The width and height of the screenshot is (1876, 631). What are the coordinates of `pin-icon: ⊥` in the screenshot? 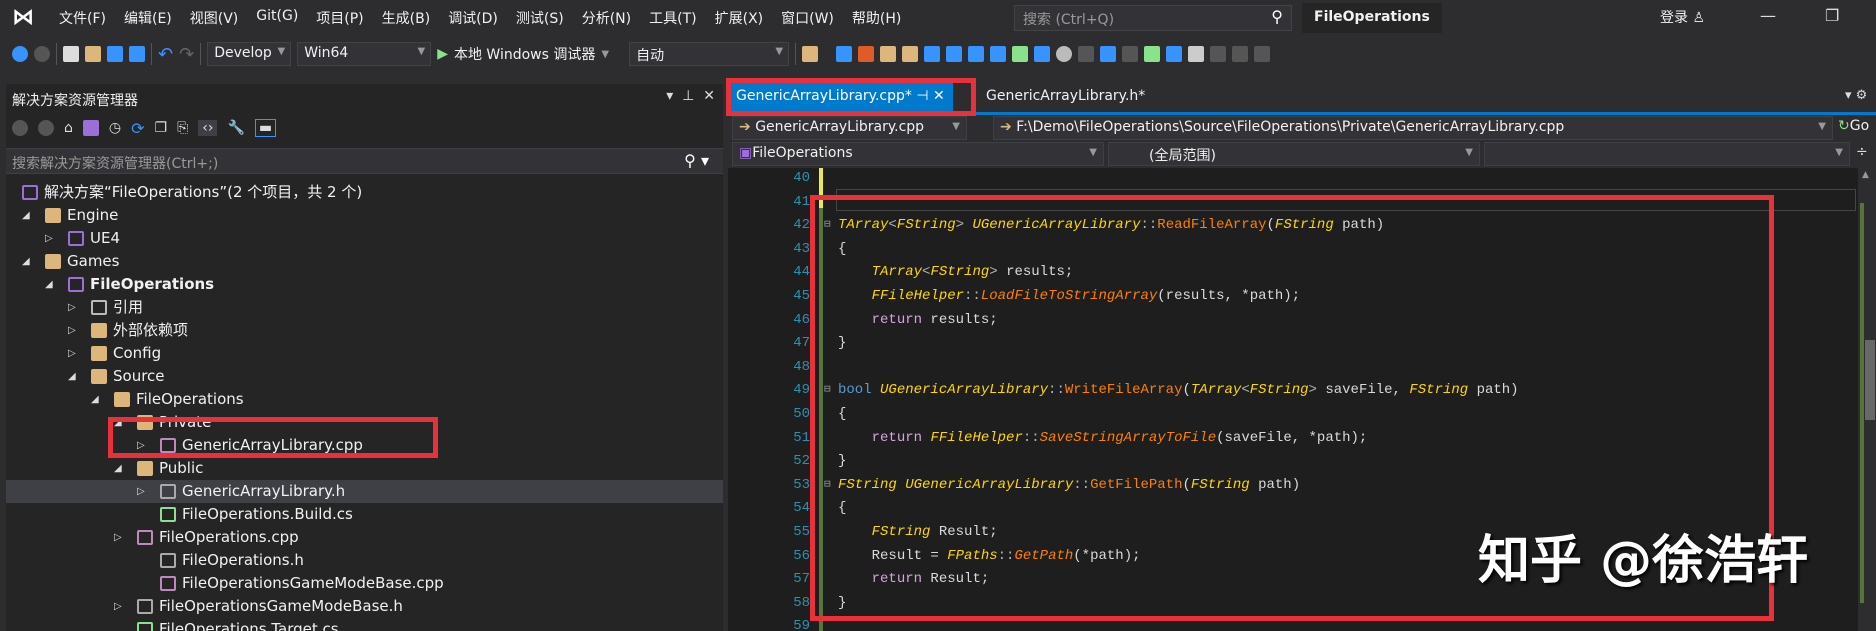 It's located at (688, 96).